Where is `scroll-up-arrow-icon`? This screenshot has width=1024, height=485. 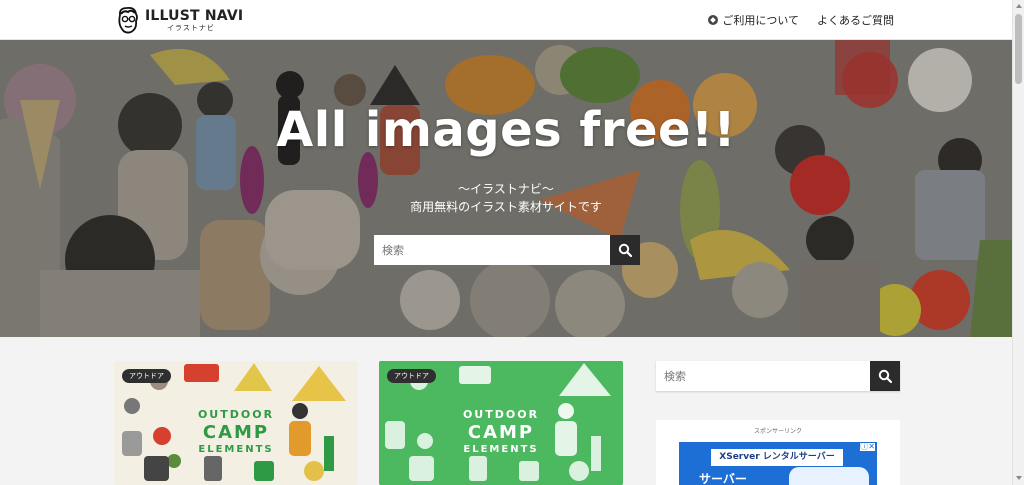 scroll-up-arrow-icon is located at coordinates (1019, 6).